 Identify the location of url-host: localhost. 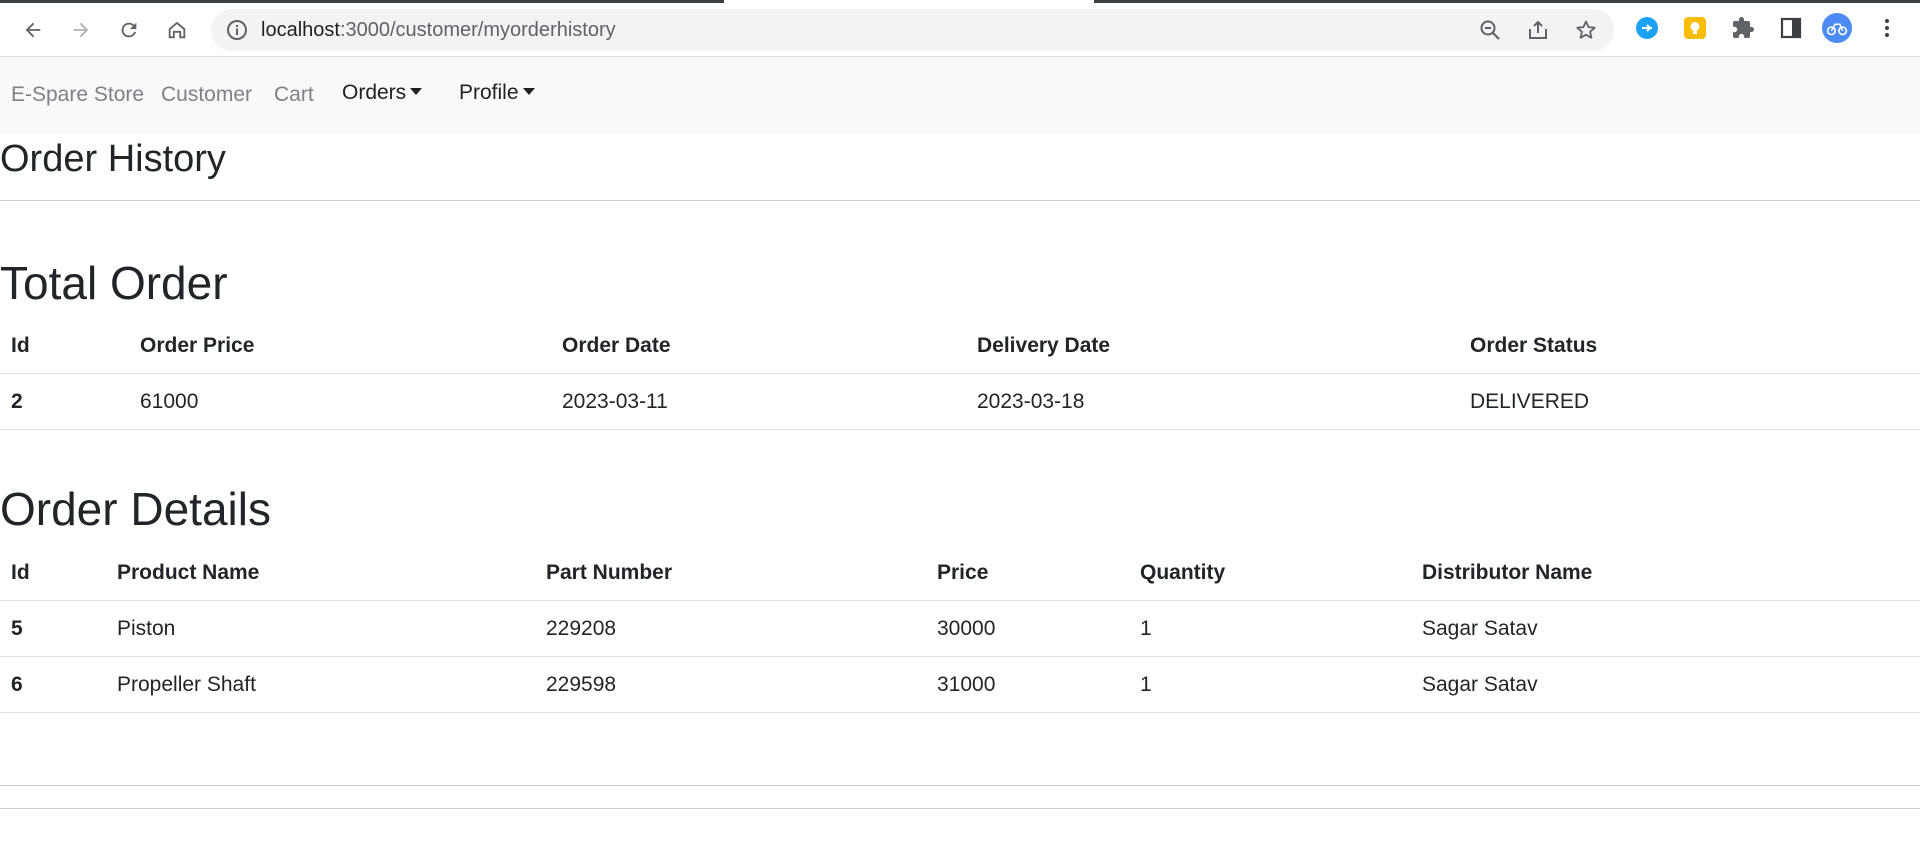
(300, 30).